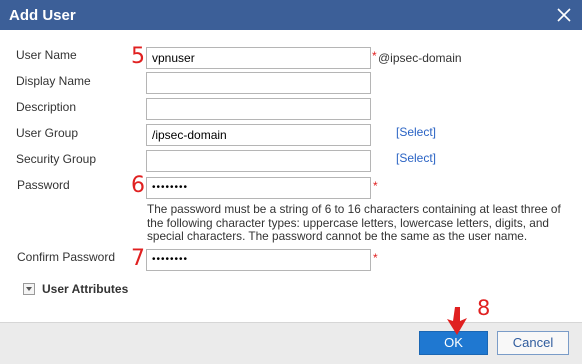 The height and width of the screenshot is (364, 582). What do you see at coordinates (457, 321) in the screenshot?
I see `pointer-arrow-icon` at bounding box center [457, 321].